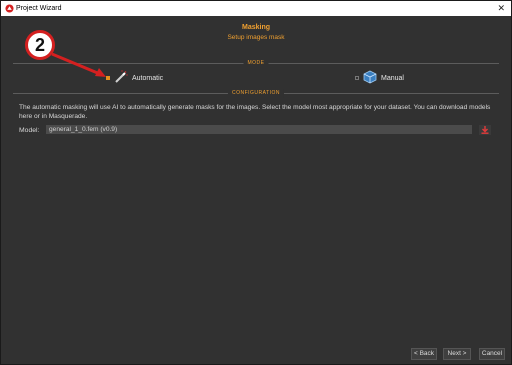  I want to click on back-button: < Back, so click(424, 354).